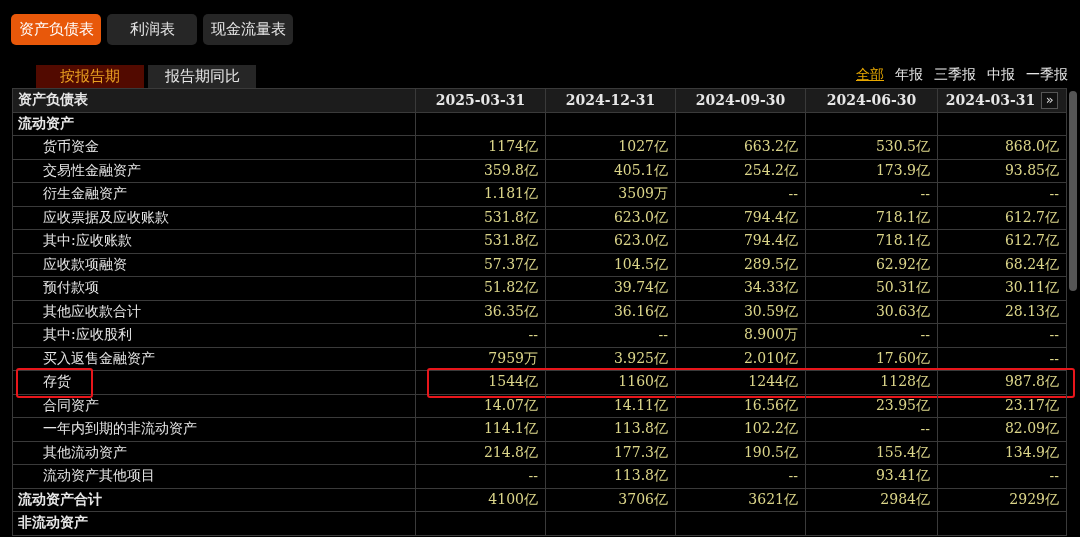 The width and height of the screenshot is (1080, 537). What do you see at coordinates (773, 382) in the screenshot?
I see `table-cell: 1244亿` at bounding box center [773, 382].